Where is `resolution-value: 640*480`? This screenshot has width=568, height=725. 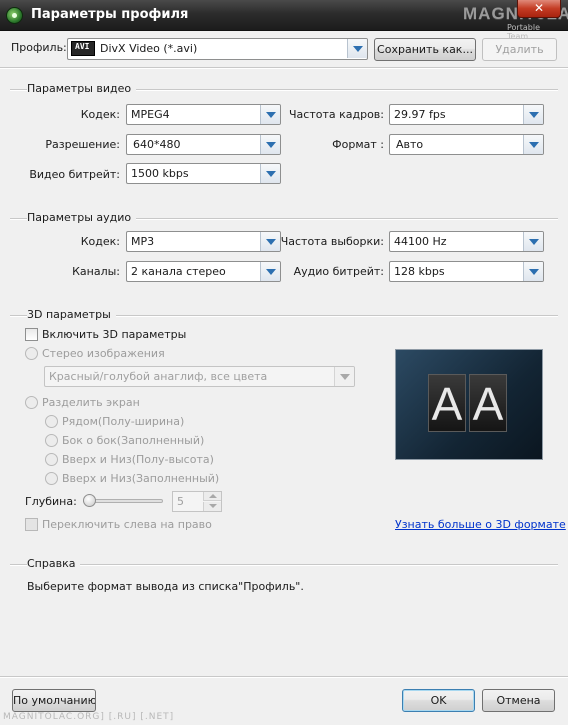 resolution-value: 640*480 is located at coordinates (157, 144).